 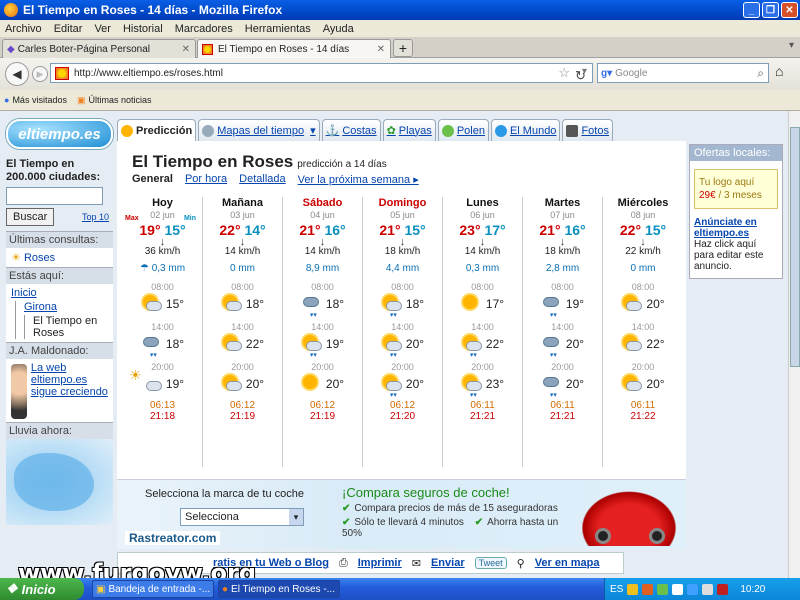 I want to click on vertical-scrollbar, so click(x=794, y=344).